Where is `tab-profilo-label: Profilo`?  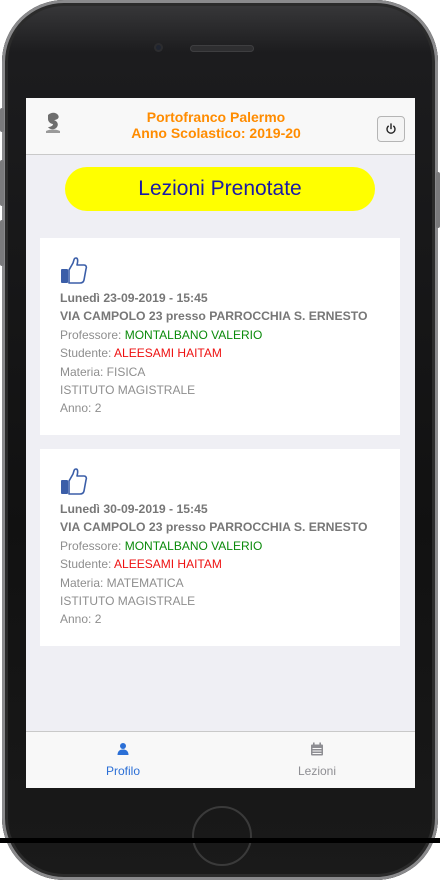 tab-profilo-label: Profilo is located at coordinates (122, 771).